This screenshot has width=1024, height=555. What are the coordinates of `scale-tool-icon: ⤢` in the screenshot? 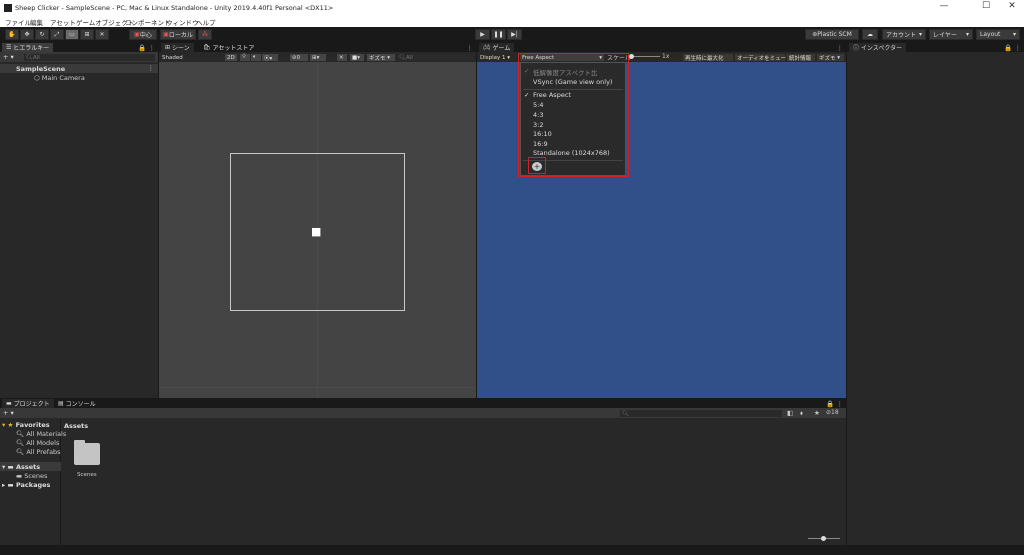 It's located at (57, 34).